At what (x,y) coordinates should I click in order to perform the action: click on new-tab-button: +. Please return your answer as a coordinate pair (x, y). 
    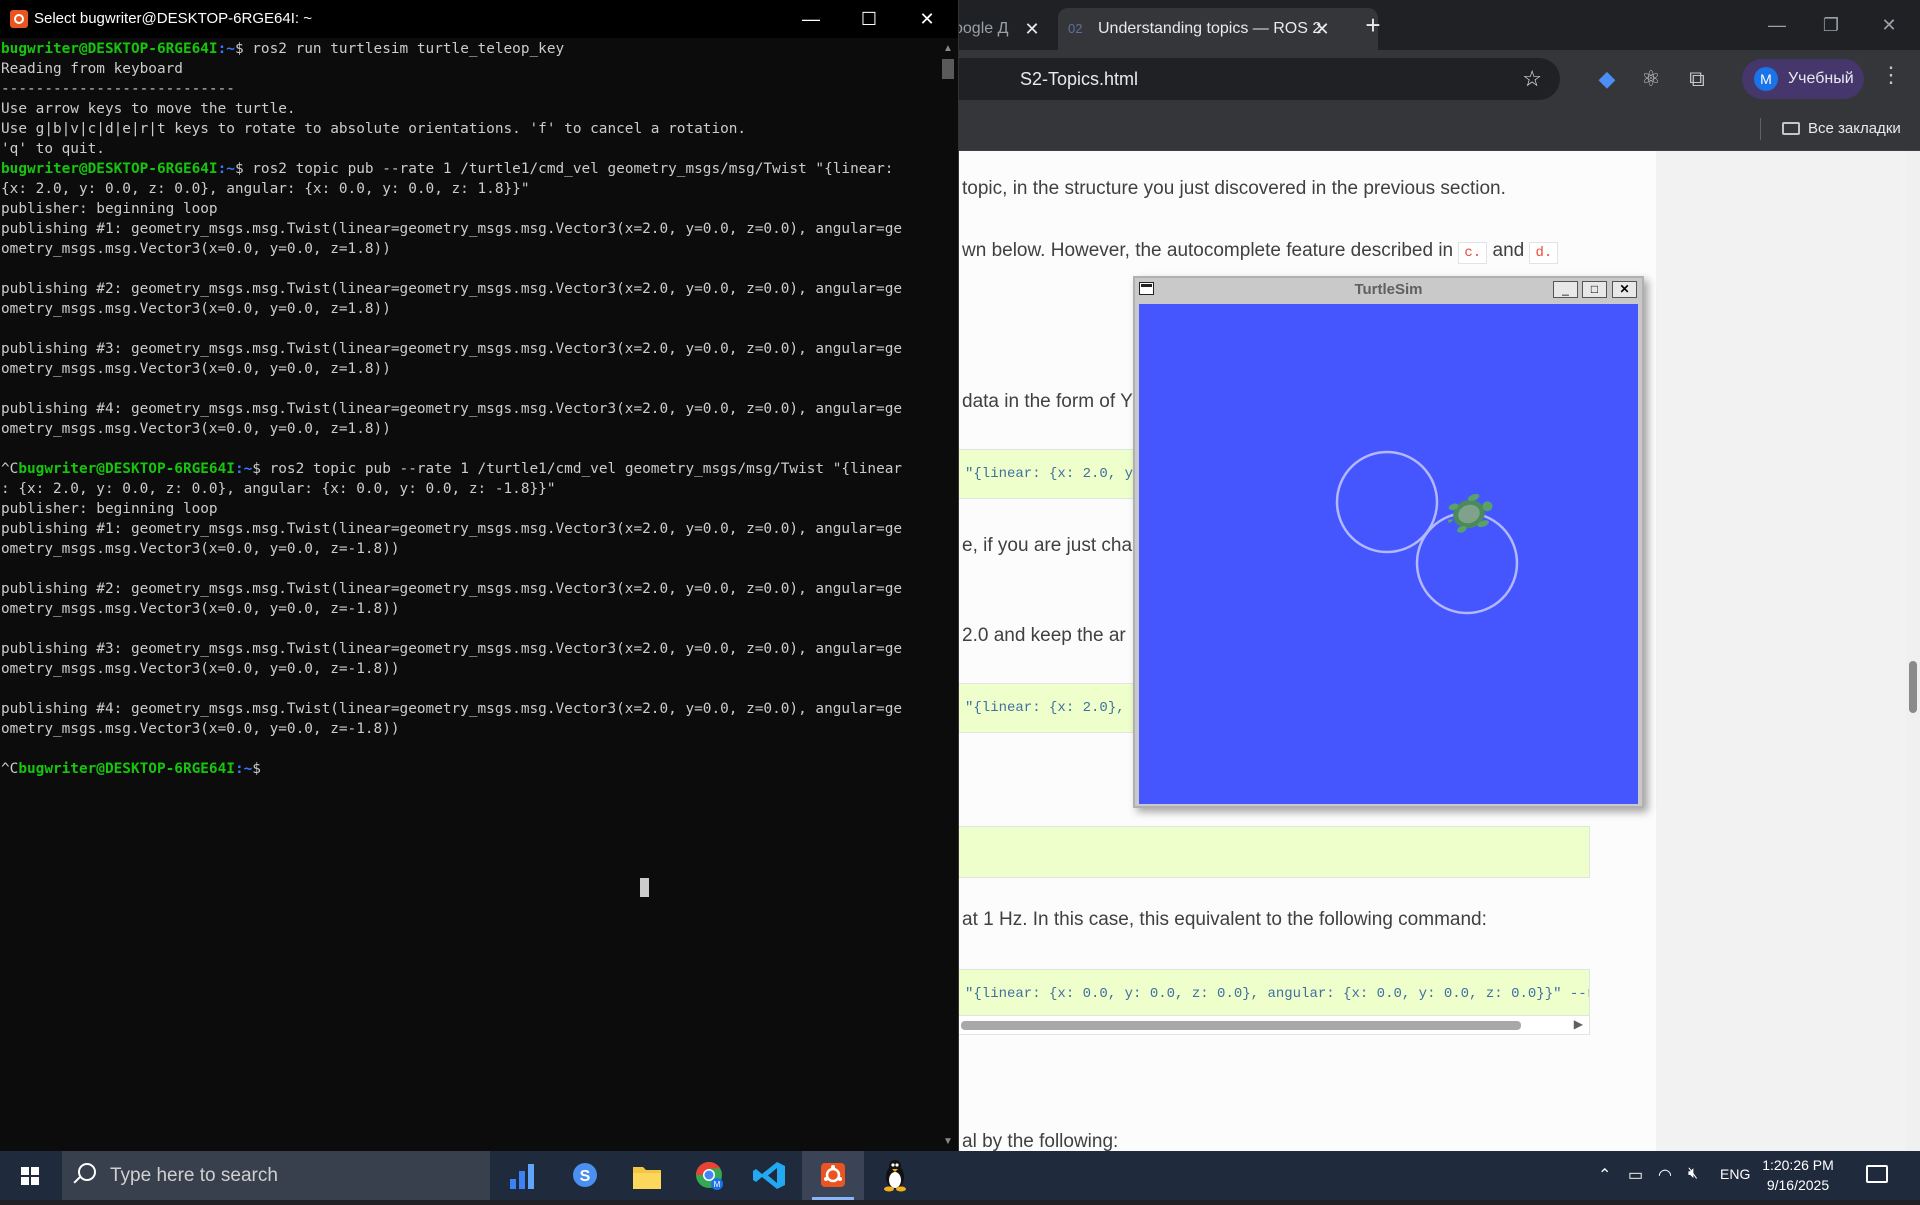
    Looking at the image, I should click on (1373, 25).